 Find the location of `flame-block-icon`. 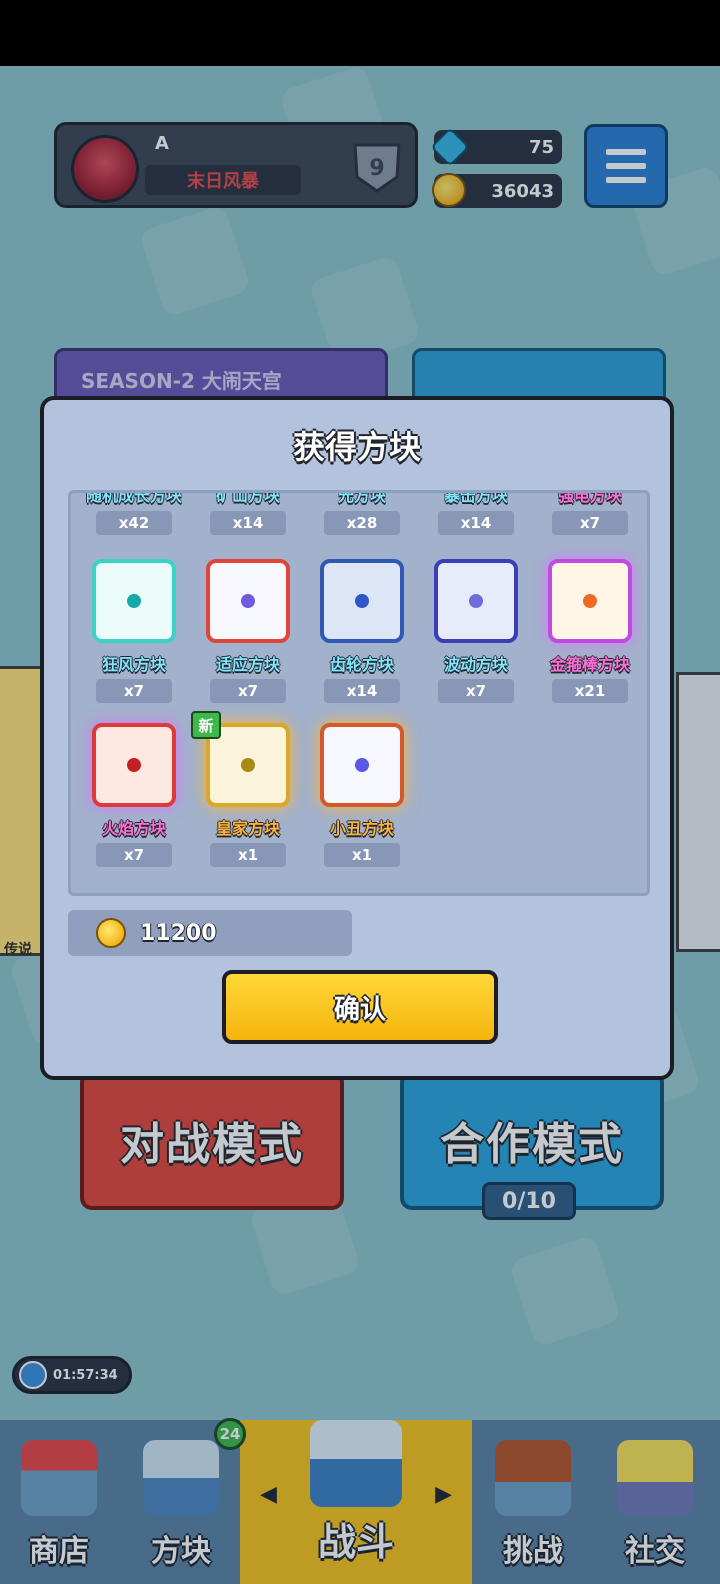

flame-block-icon is located at coordinates (134, 765).